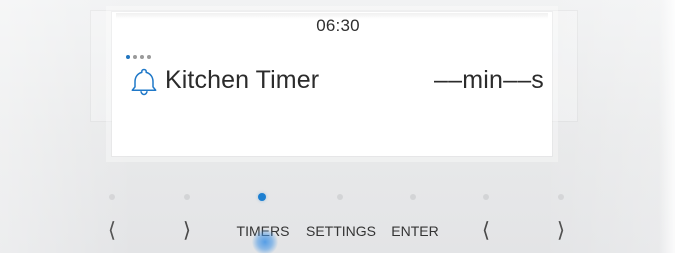 This screenshot has height=253, width=675. What do you see at coordinates (667, 126) in the screenshot?
I see `right-edge-highlight` at bounding box center [667, 126].